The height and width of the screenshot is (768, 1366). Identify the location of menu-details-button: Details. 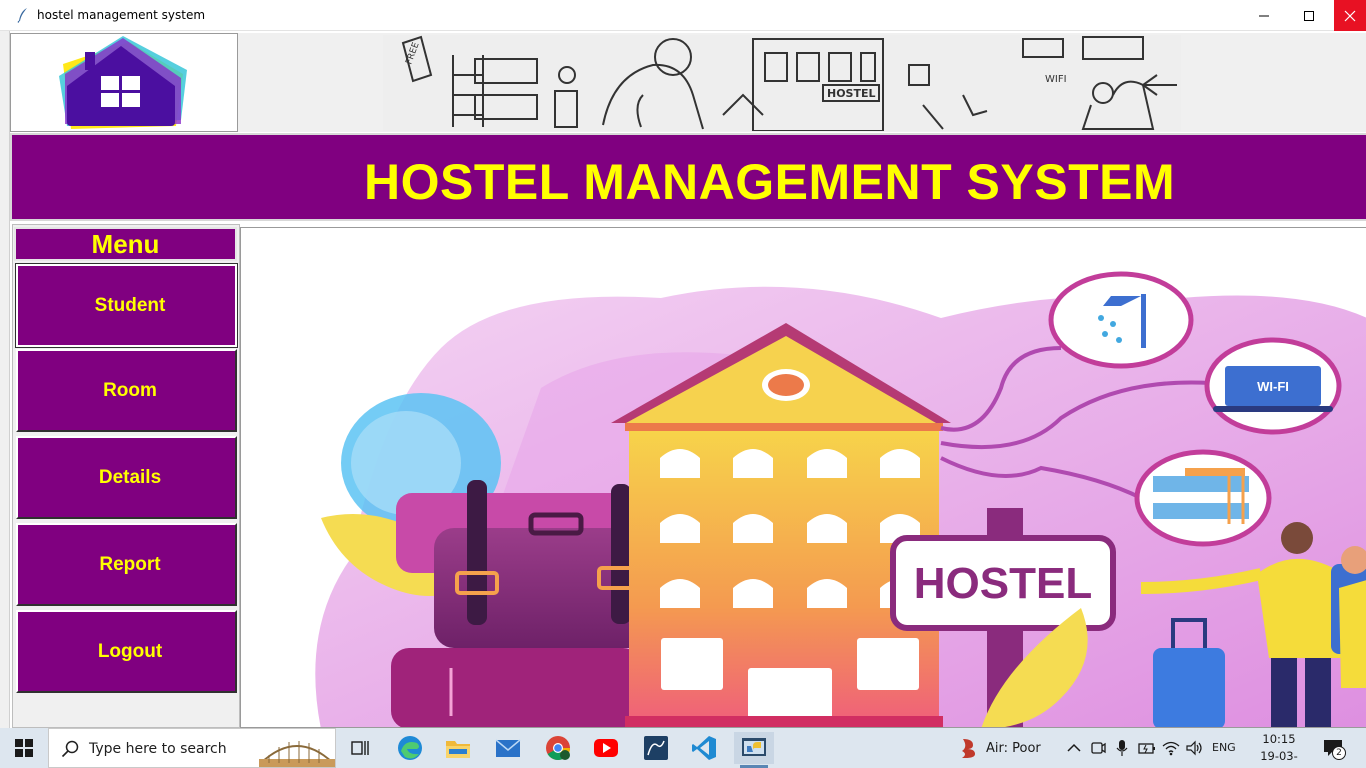
(126, 477).